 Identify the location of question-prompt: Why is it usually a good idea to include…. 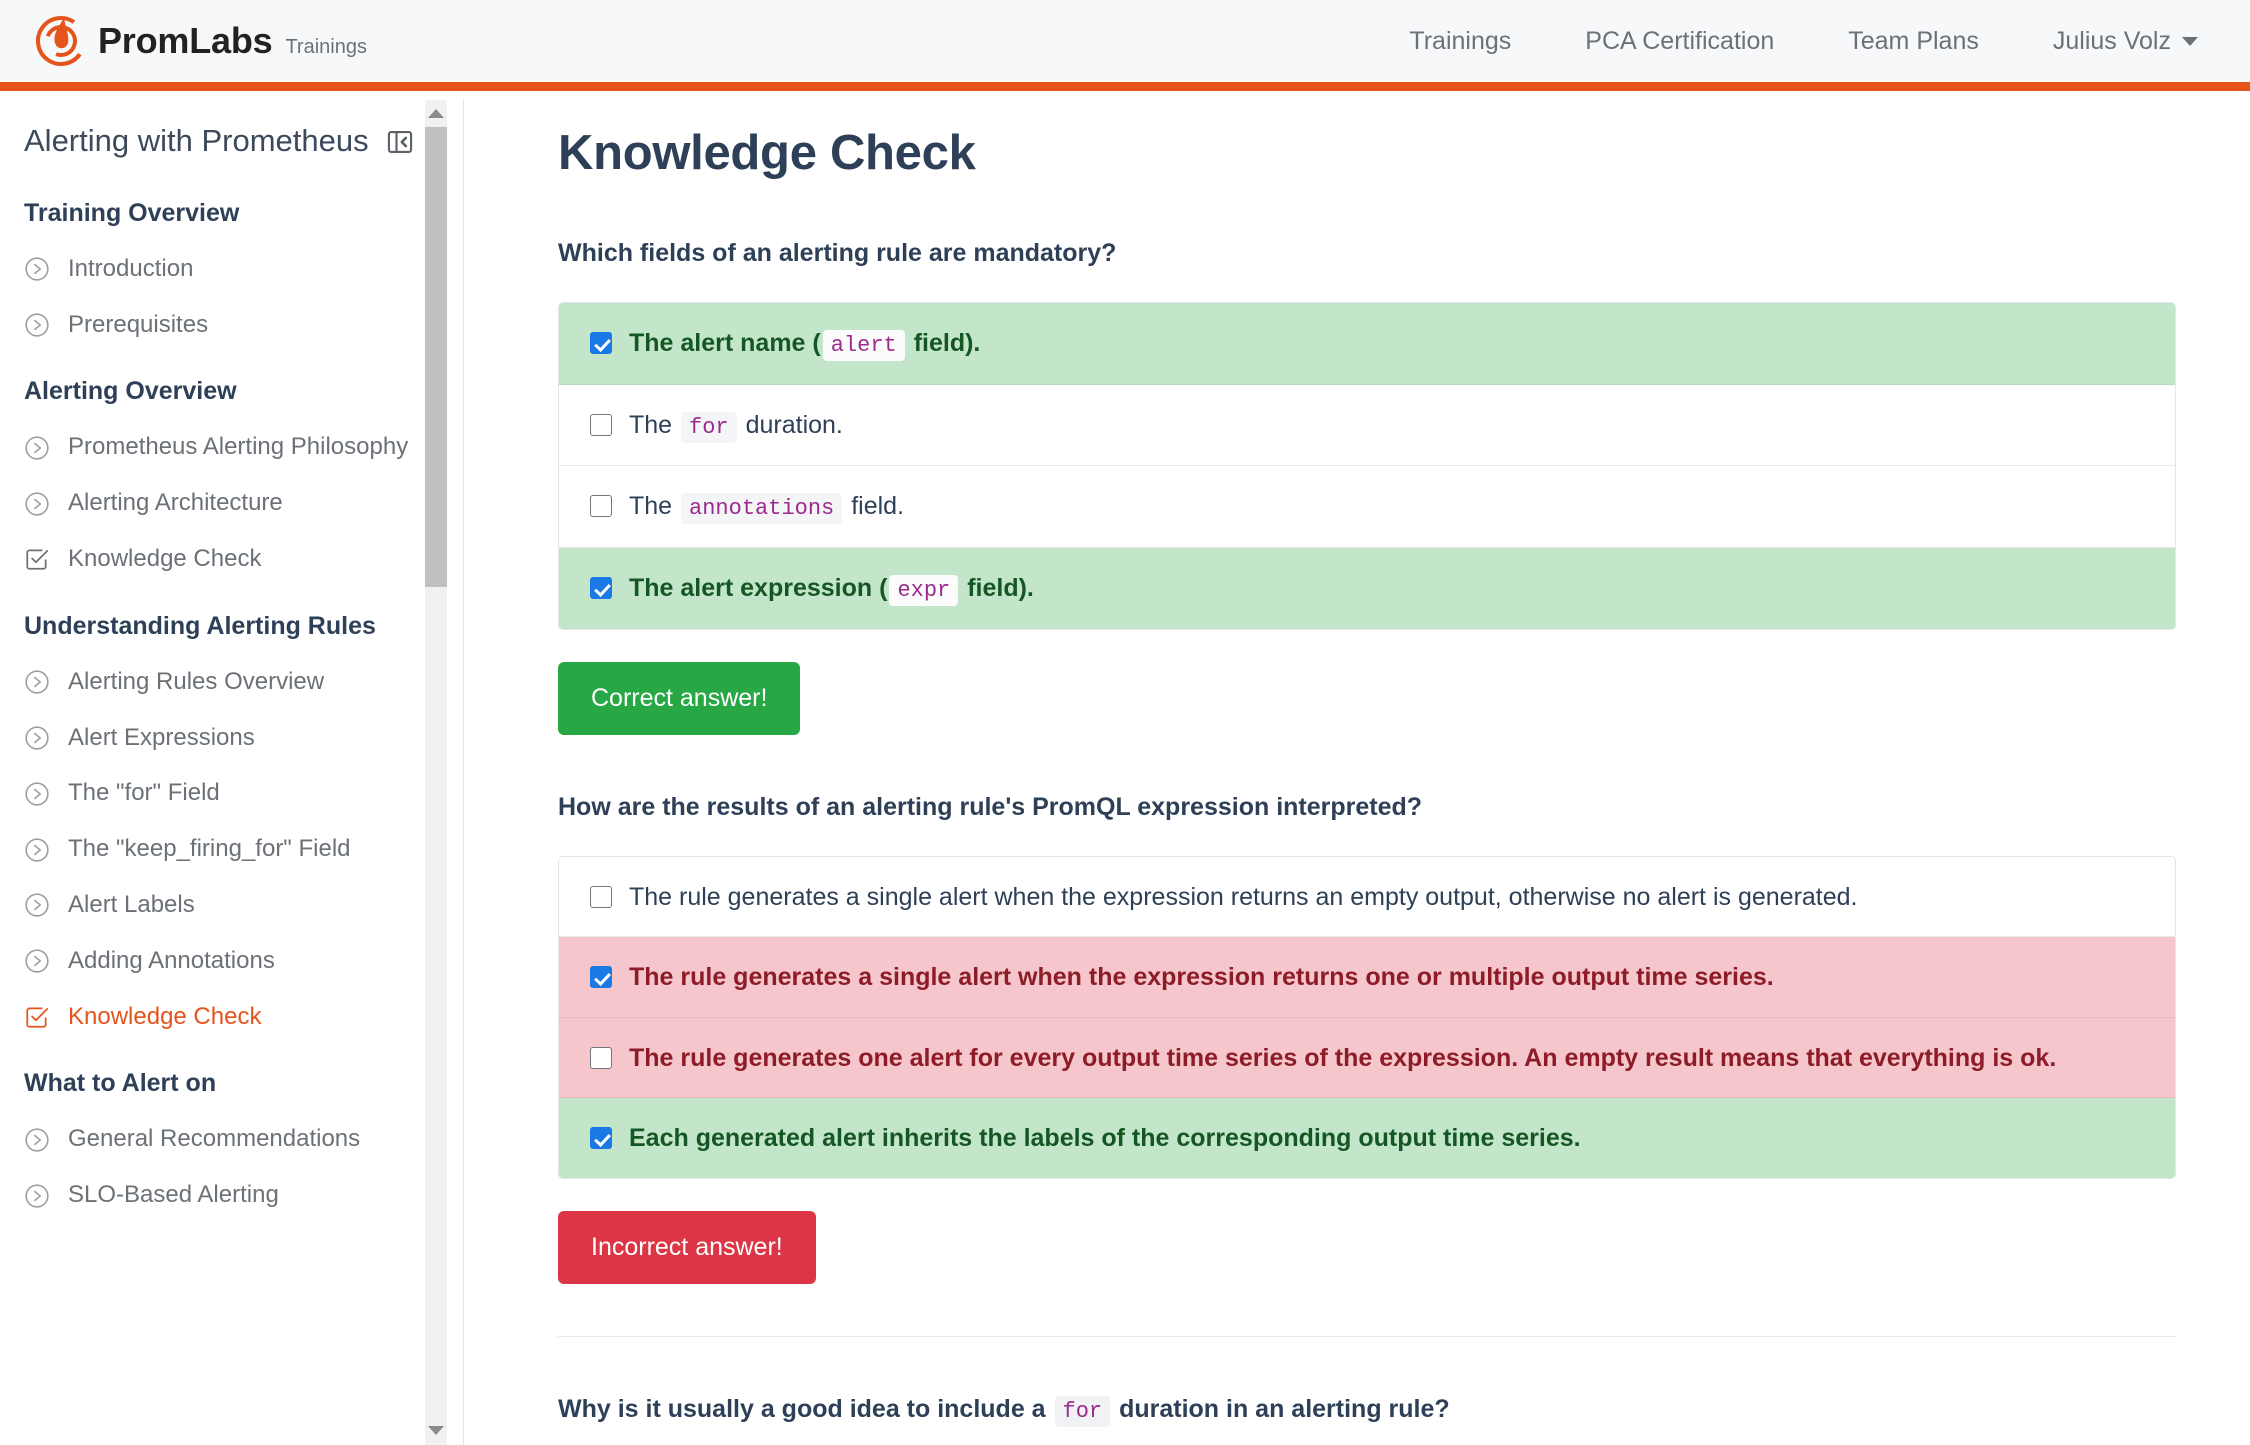
(1404, 1409).